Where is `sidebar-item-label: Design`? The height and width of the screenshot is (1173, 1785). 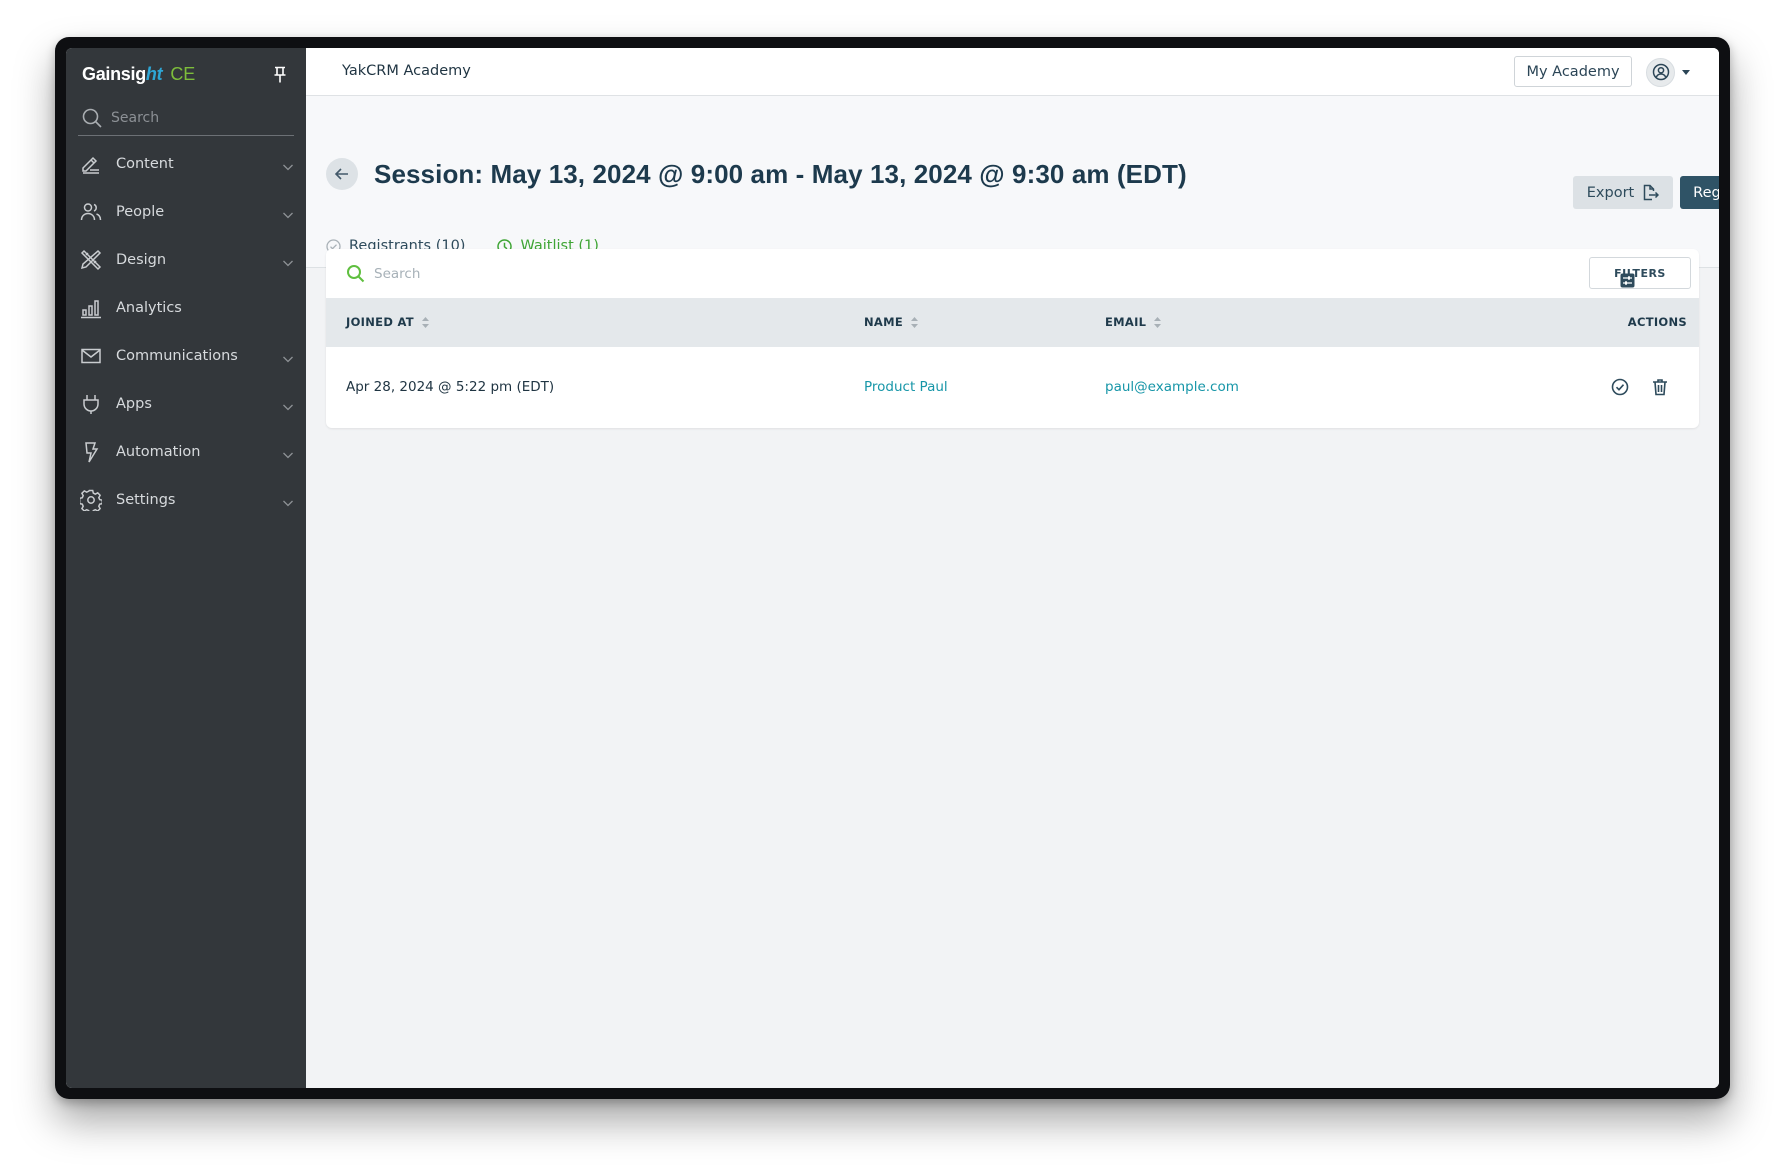
sidebar-item-label: Design is located at coordinates (141, 260).